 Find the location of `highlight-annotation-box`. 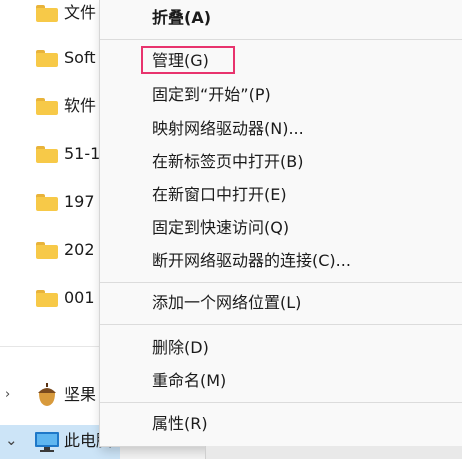

highlight-annotation-box is located at coordinates (188, 60).